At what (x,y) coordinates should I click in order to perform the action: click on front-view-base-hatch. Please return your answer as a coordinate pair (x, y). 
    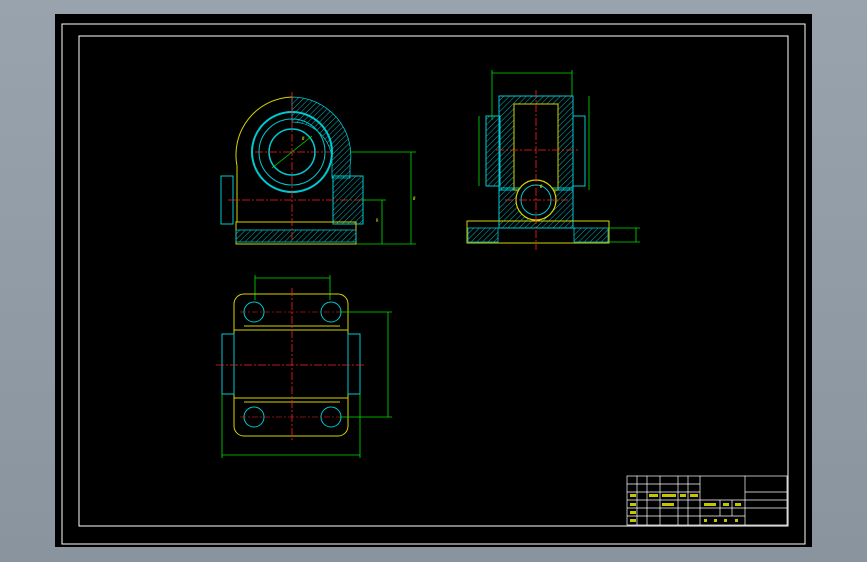
    Looking at the image, I should click on (296, 236).